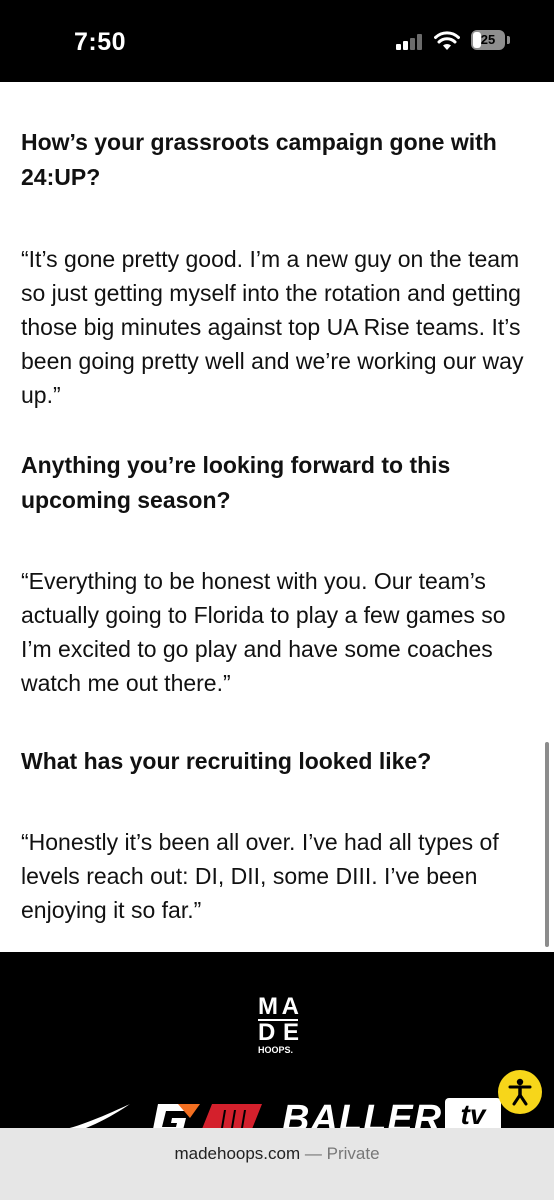  What do you see at coordinates (277, 41) in the screenshot?
I see `status-bar: 7:50 25` at bounding box center [277, 41].